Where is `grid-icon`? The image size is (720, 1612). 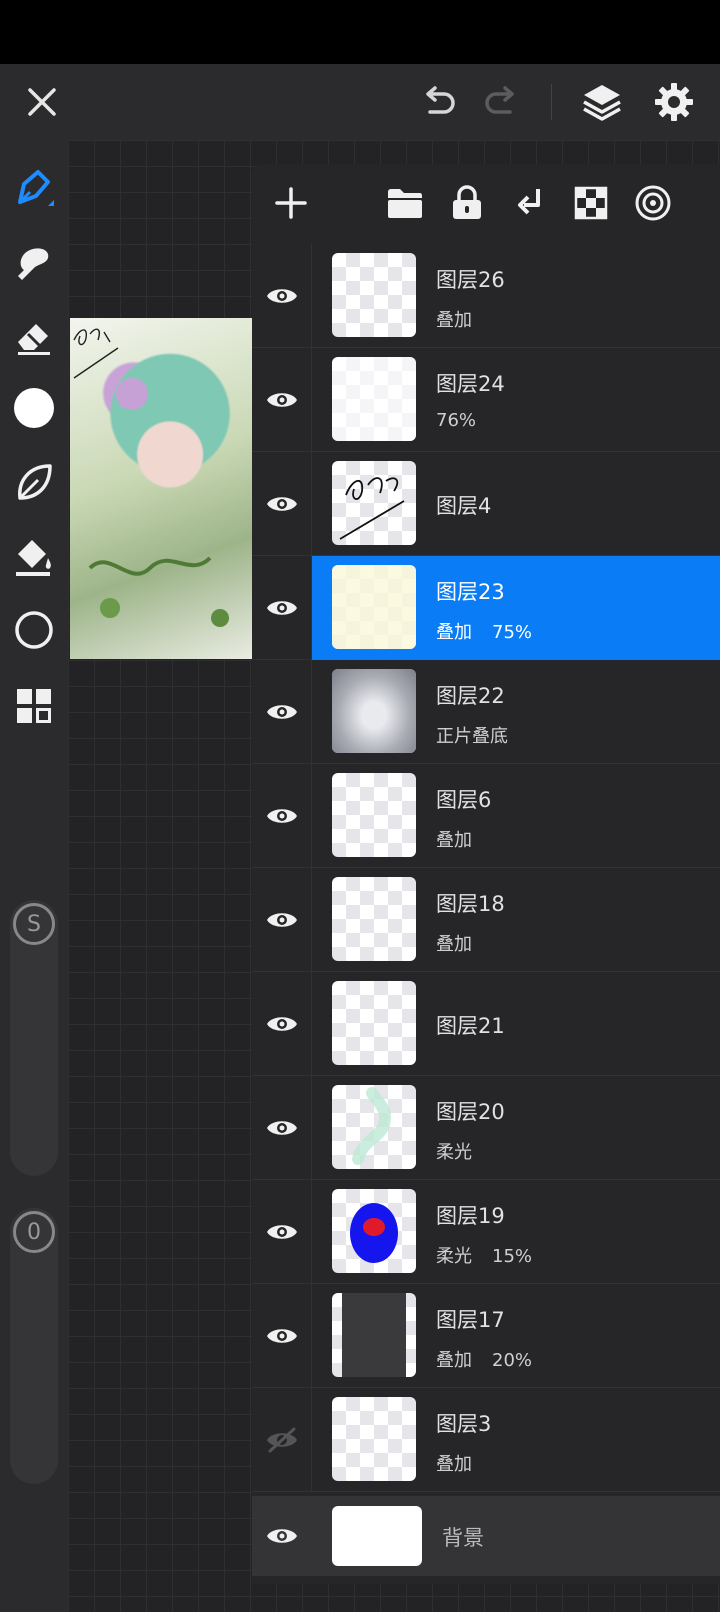 grid-icon is located at coordinates (34, 706).